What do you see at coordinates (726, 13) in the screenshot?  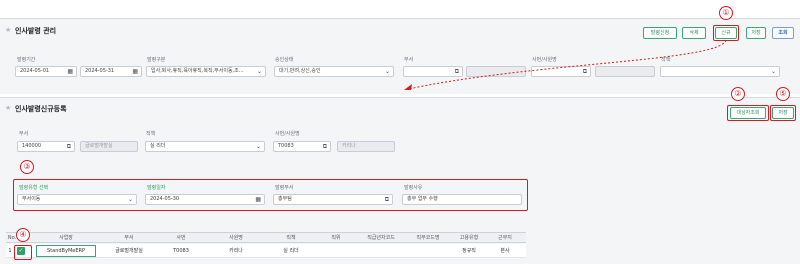 I see `marker-1: ①` at bounding box center [726, 13].